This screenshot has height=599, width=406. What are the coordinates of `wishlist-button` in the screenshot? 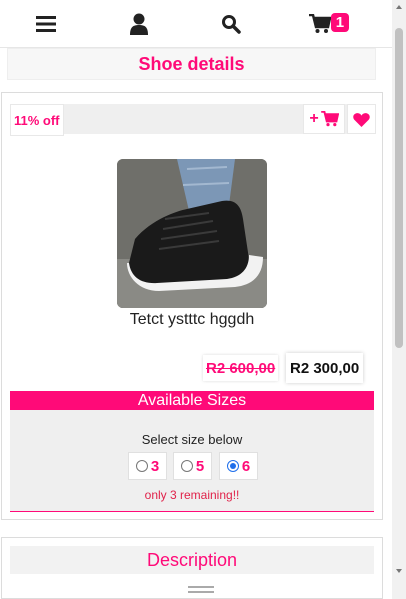 It's located at (361, 119).